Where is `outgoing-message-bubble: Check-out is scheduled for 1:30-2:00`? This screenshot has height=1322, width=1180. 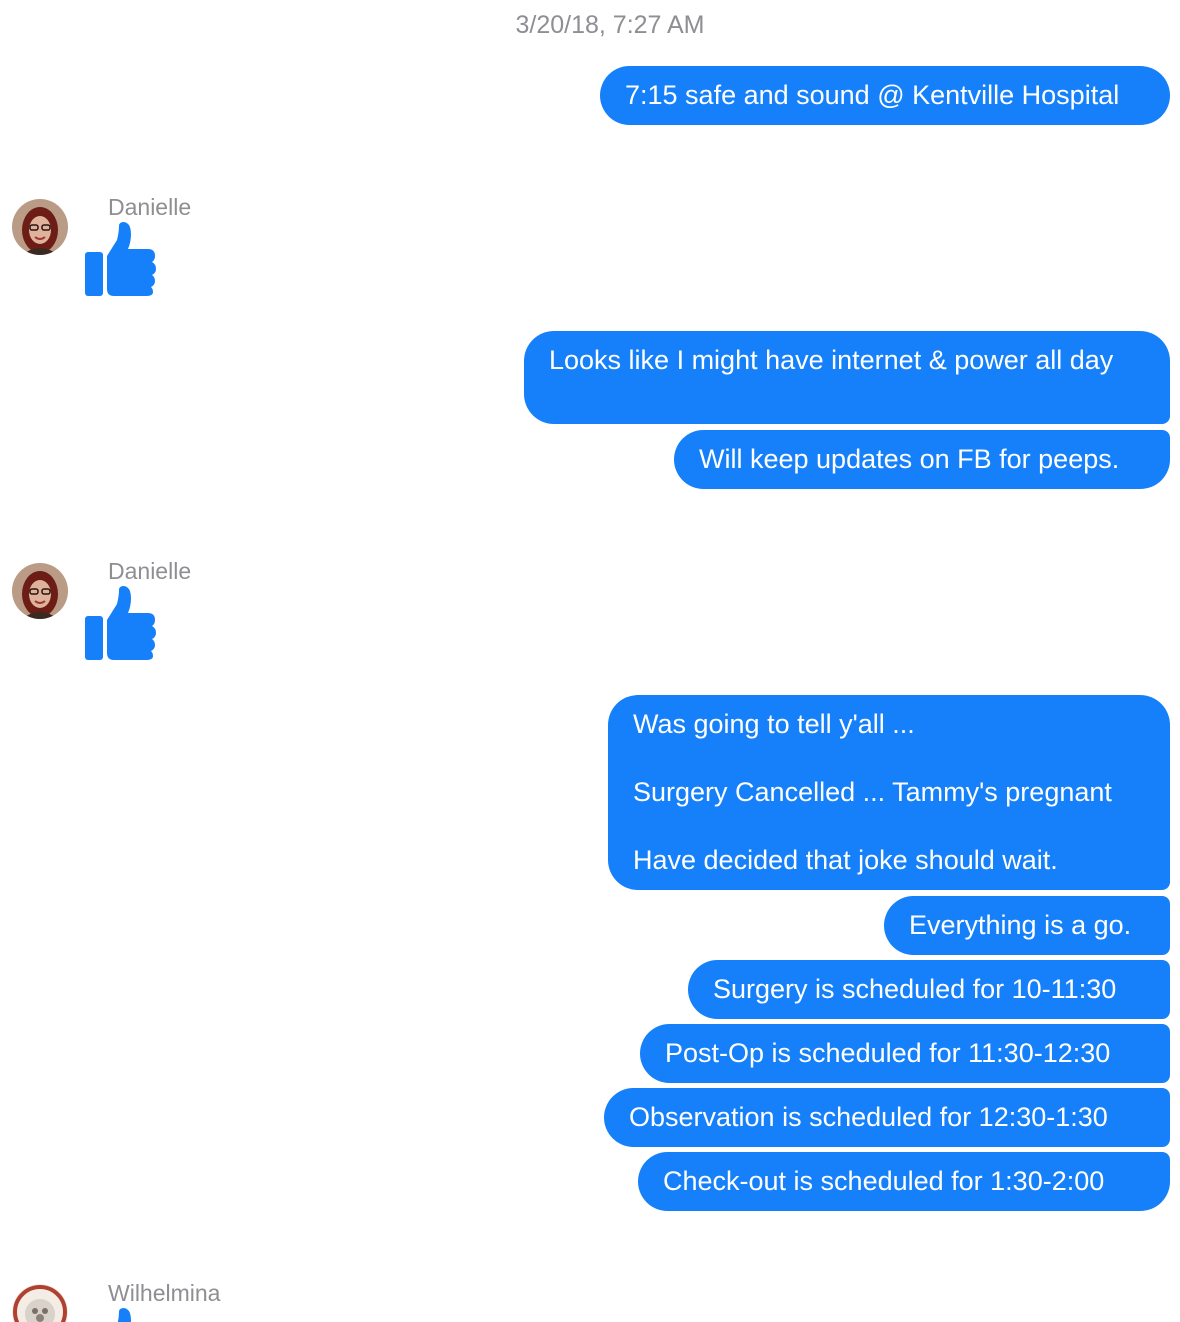
outgoing-message-bubble: Check-out is scheduled for 1:30-2:00 is located at coordinates (904, 1181).